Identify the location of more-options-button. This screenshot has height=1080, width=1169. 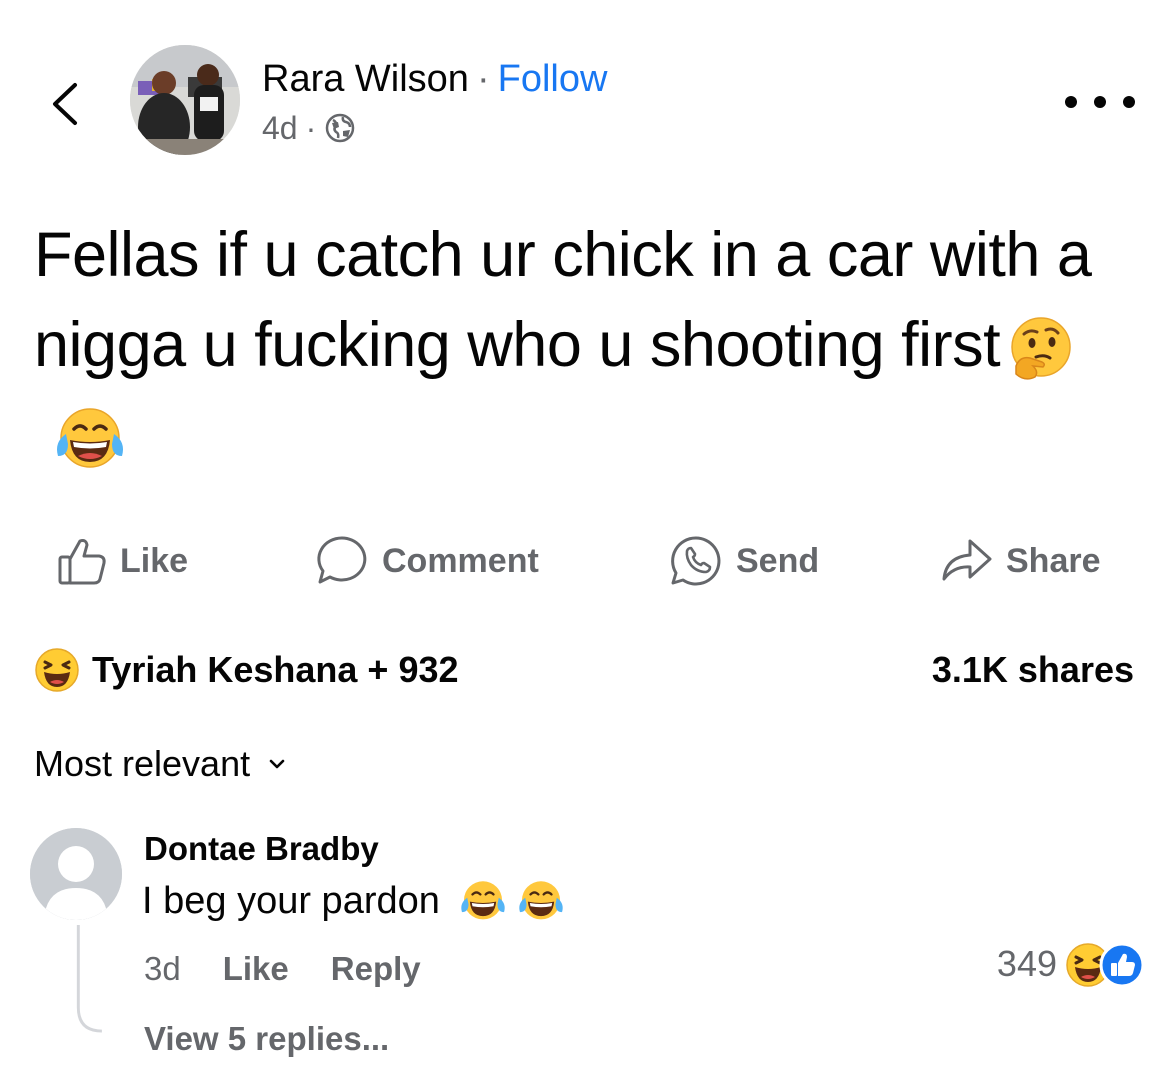
(1100, 102).